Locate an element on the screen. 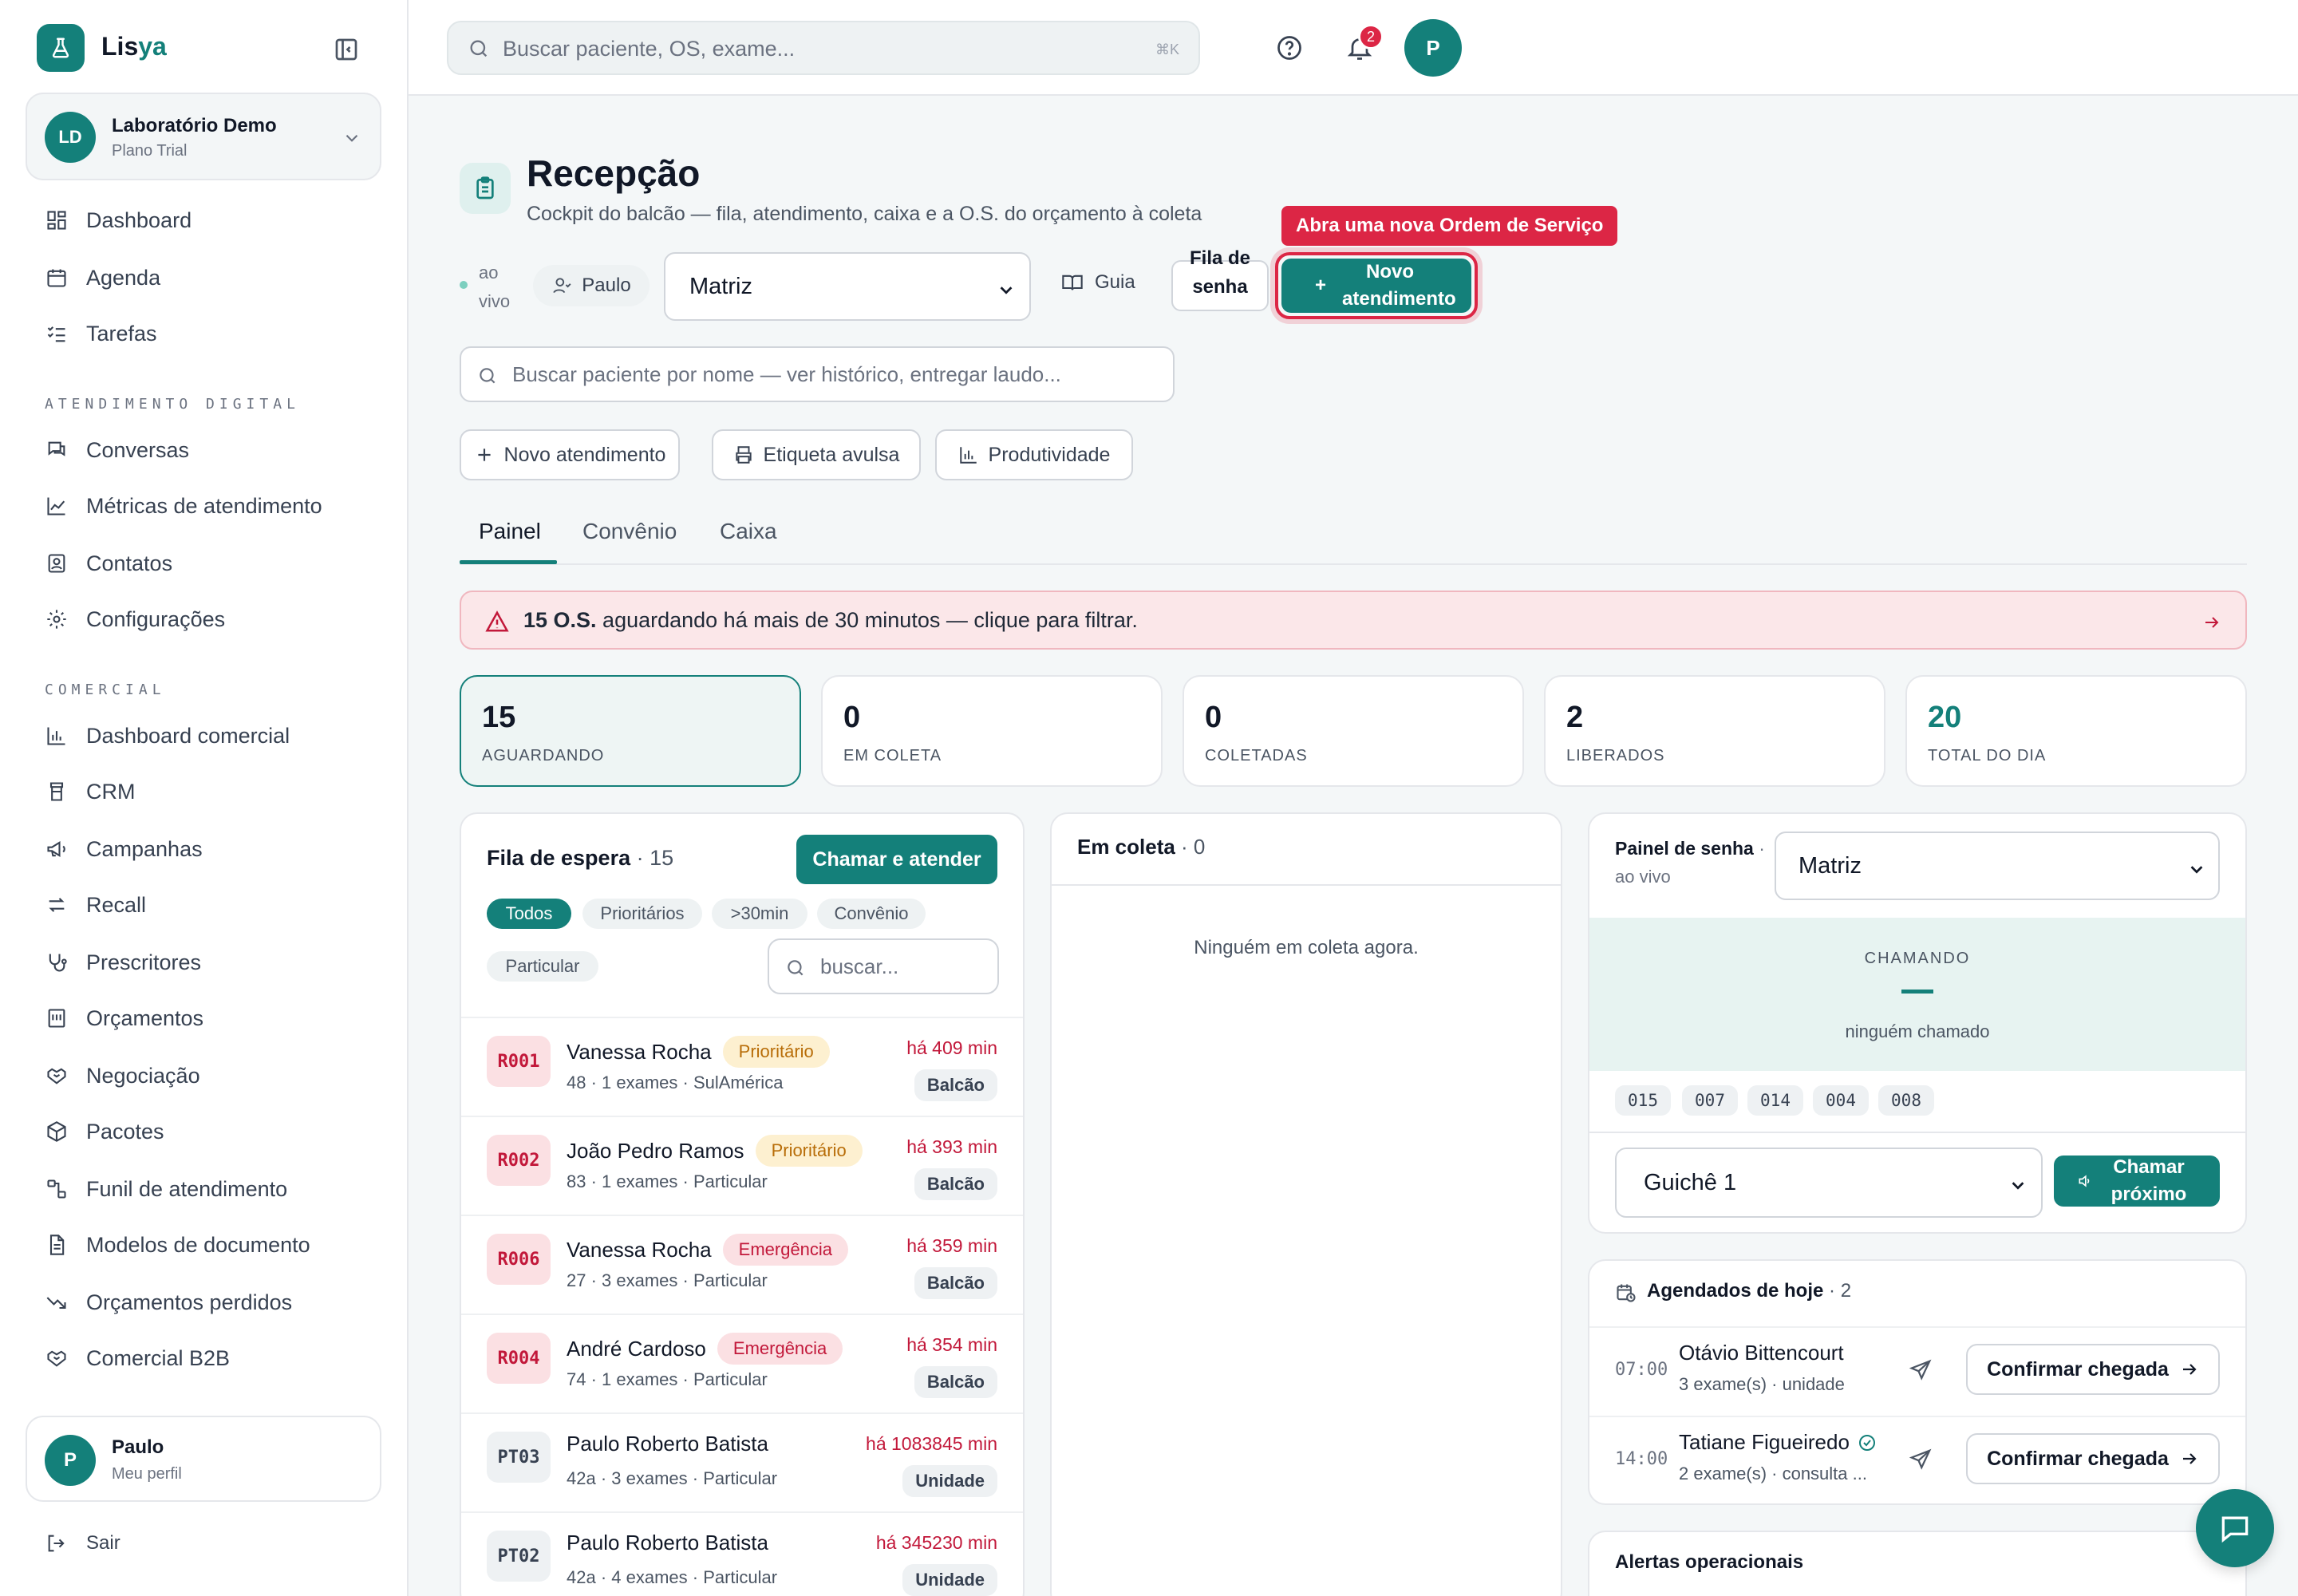 This screenshot has height=1596, width=2298. ticket-chip: 015 is located at coordinates (1643, 1100).